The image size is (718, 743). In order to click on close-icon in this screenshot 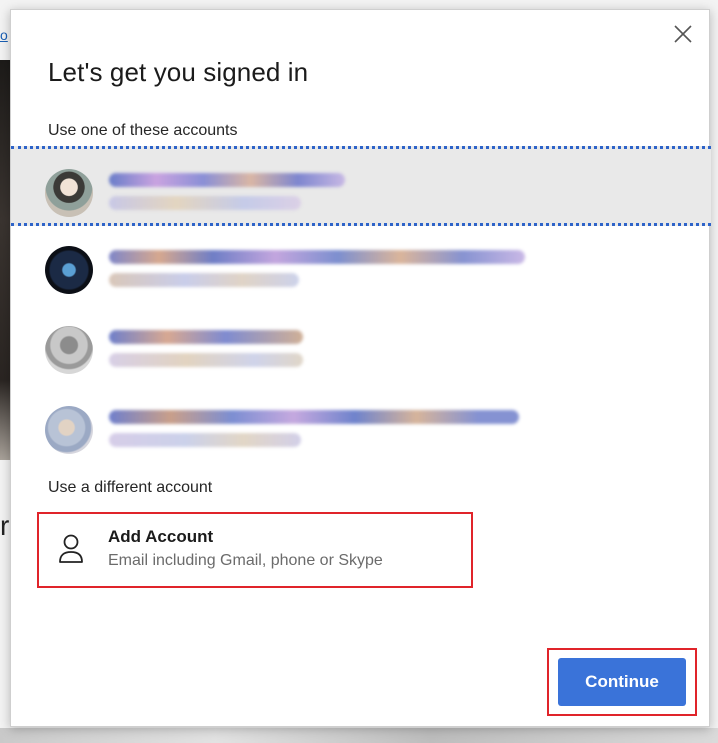, I will do `click(683, 34)`.